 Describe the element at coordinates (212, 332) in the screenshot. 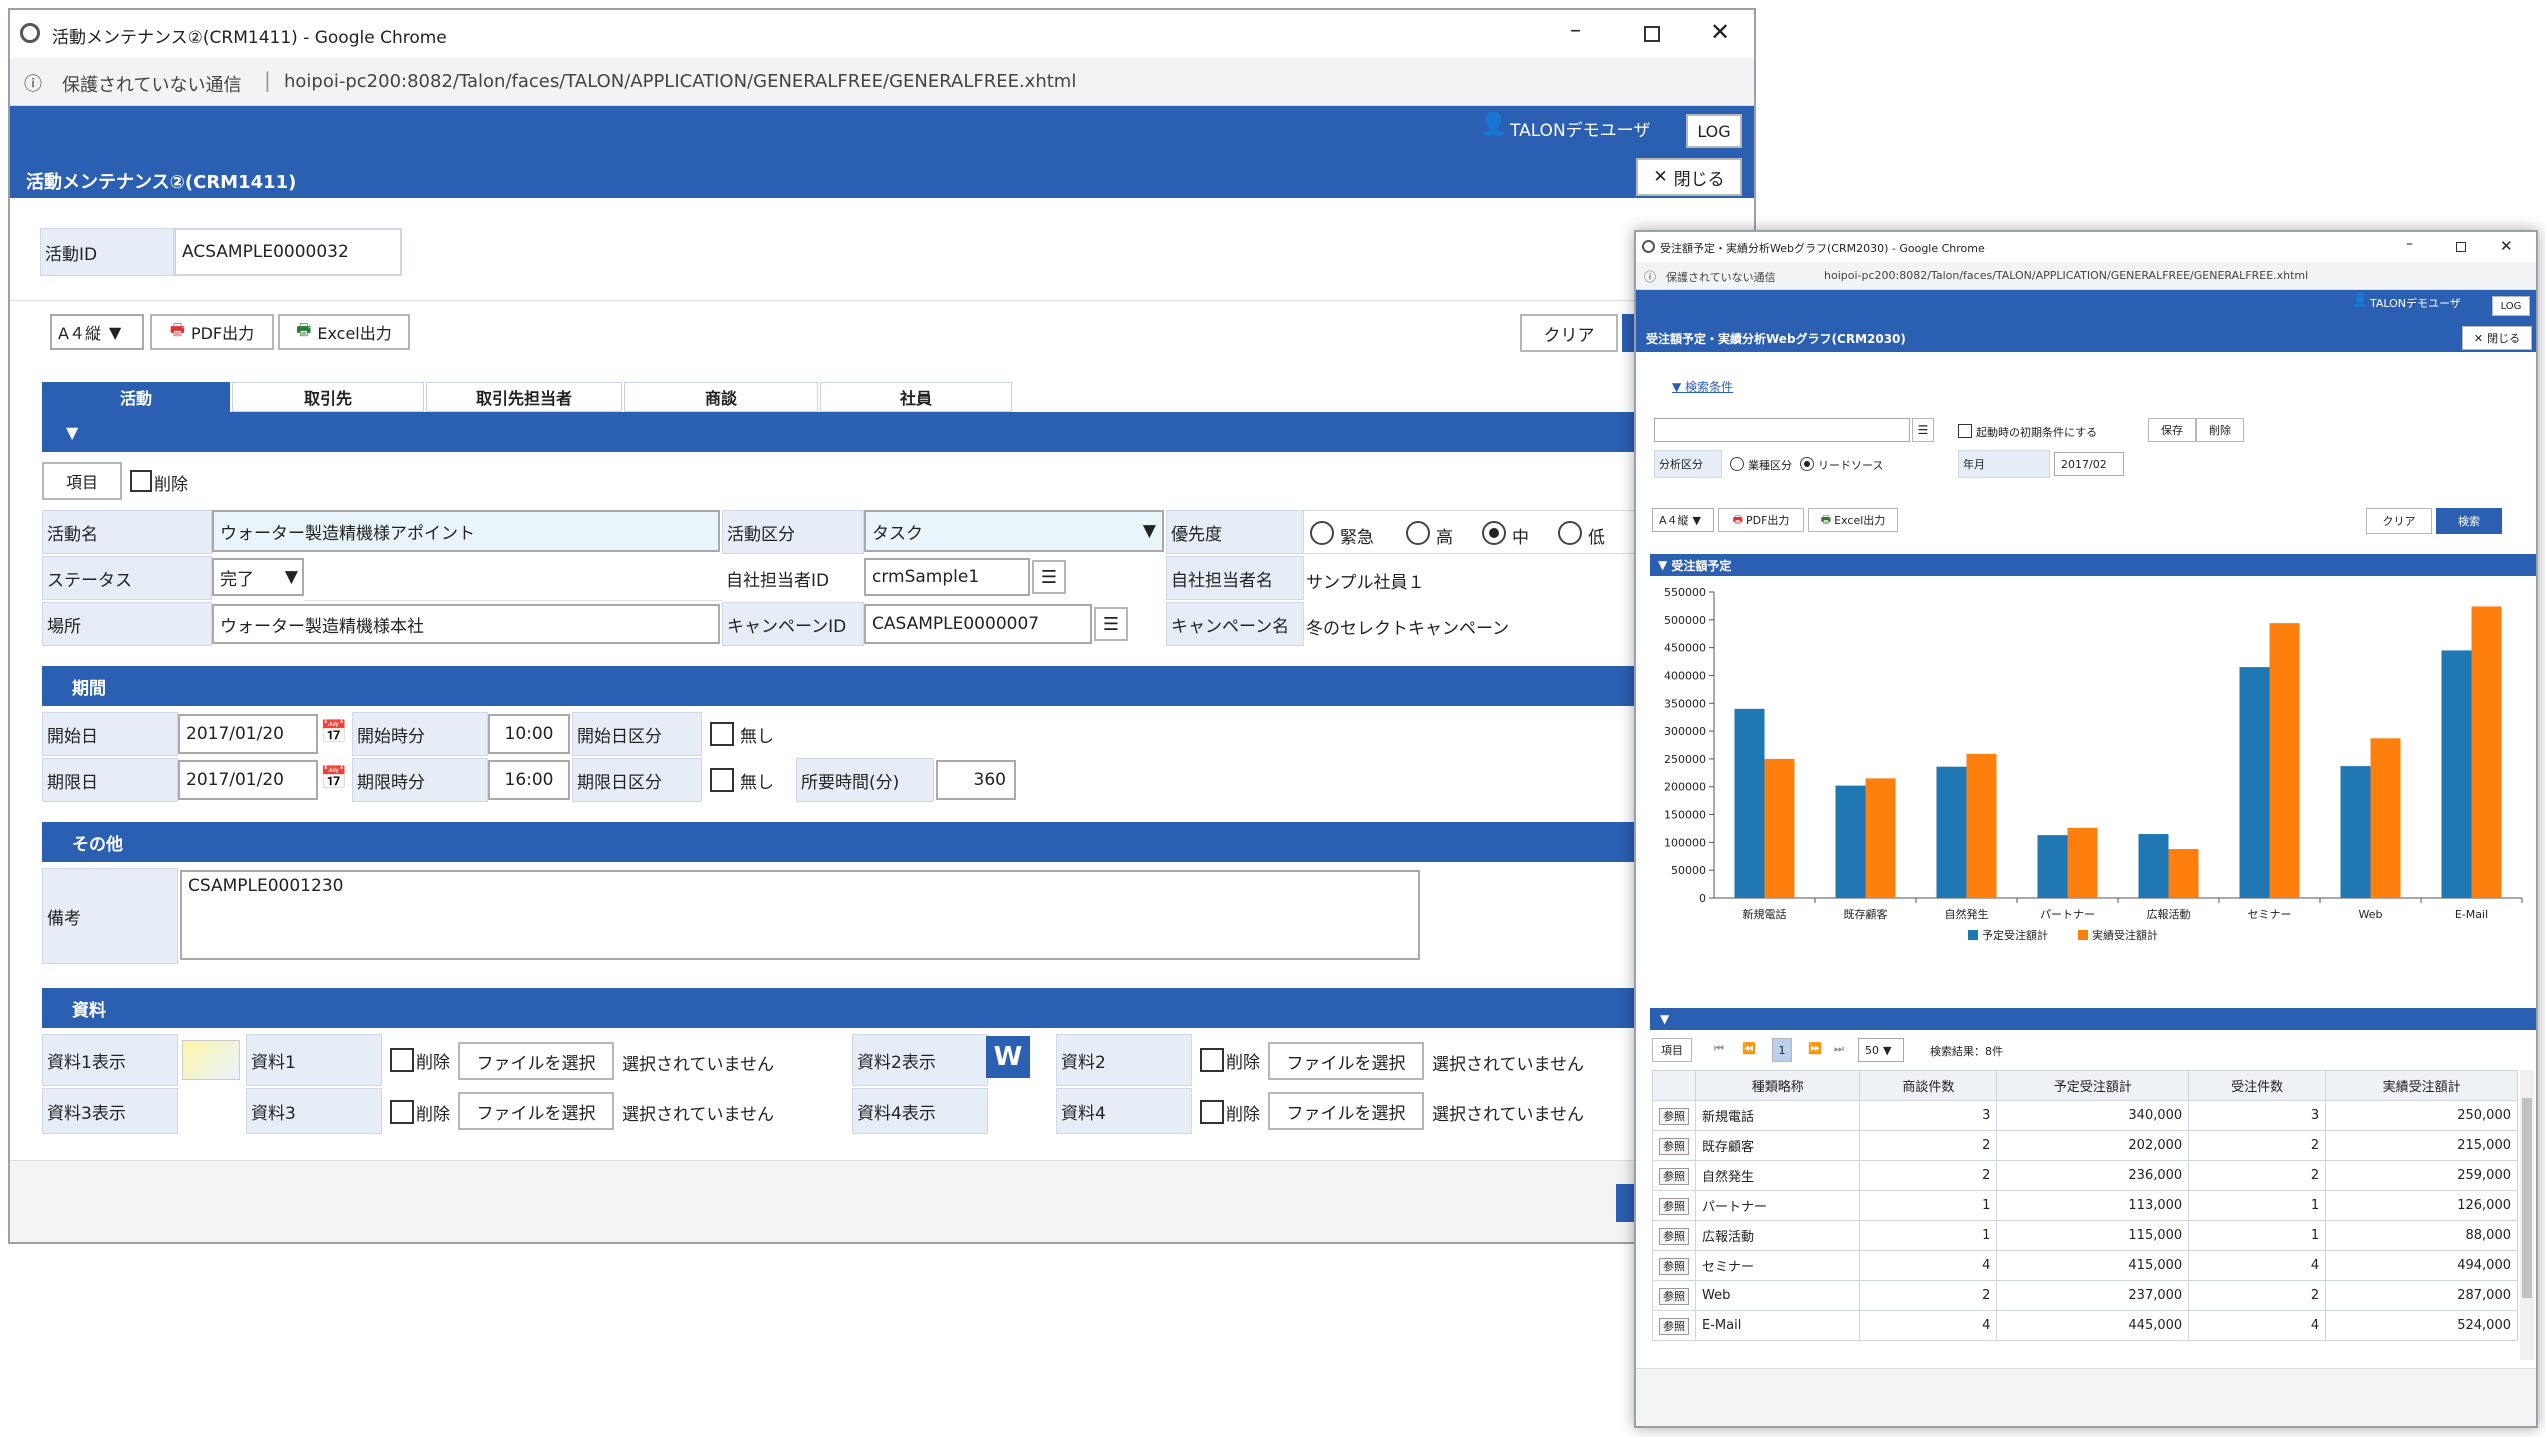

I see `pdf-button: 🖶 PDF出力` at that location.